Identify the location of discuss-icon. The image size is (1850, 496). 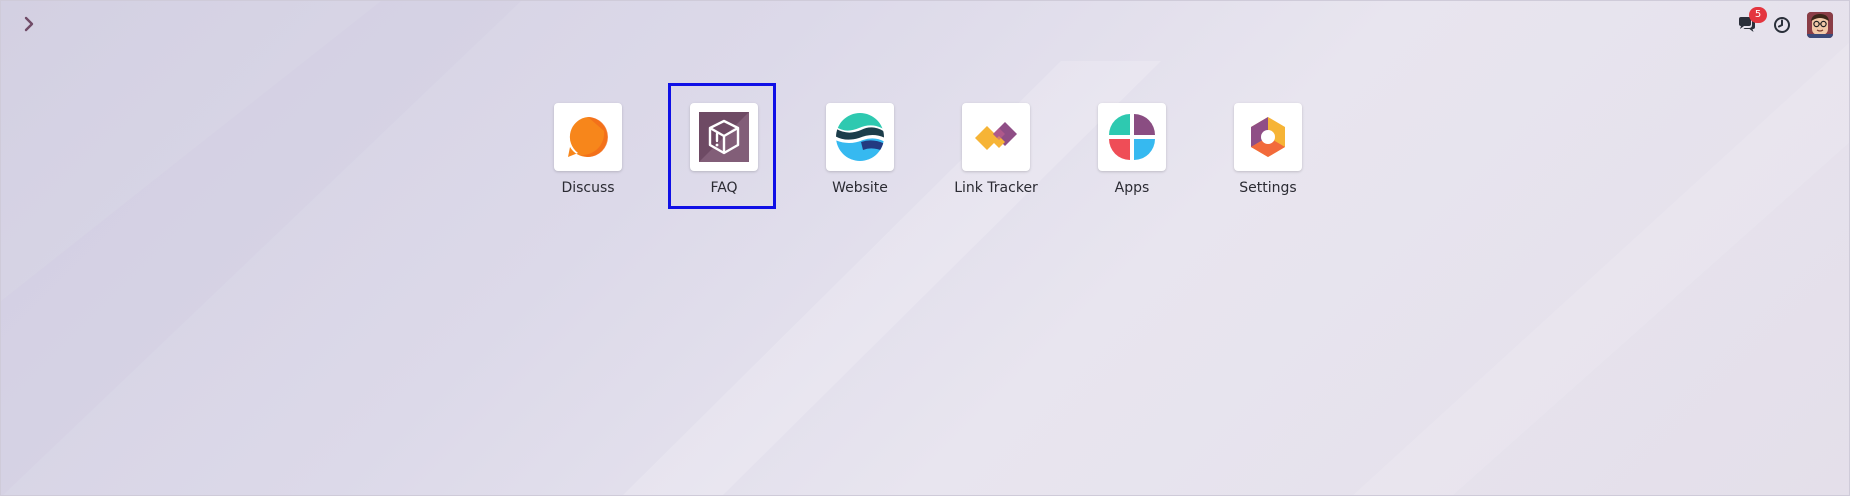
(588, 137).